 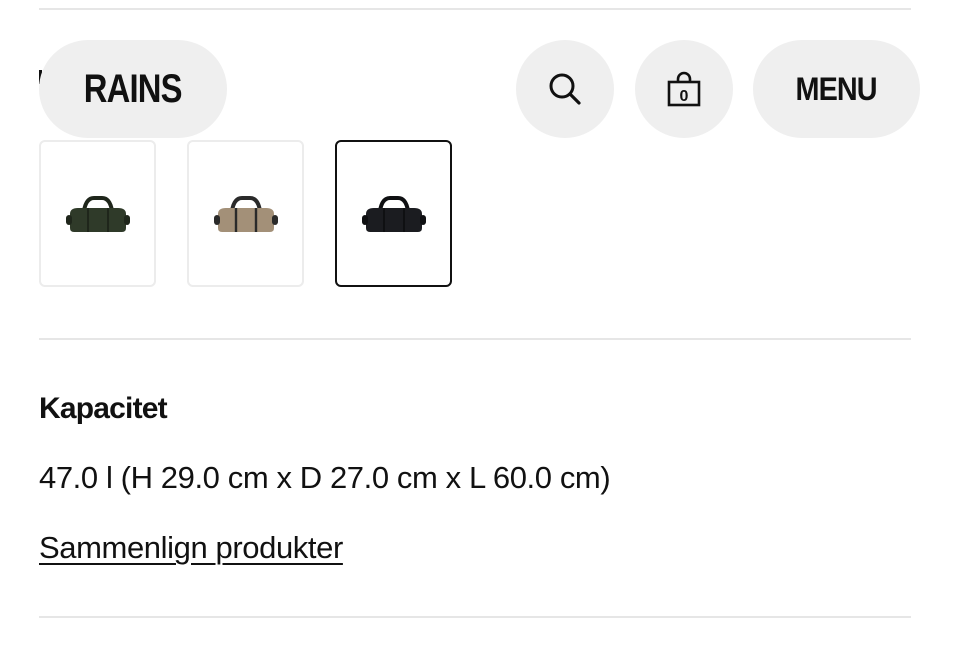 I want to click on shopping-bag-icon: 0, so click(x=684, y=89).